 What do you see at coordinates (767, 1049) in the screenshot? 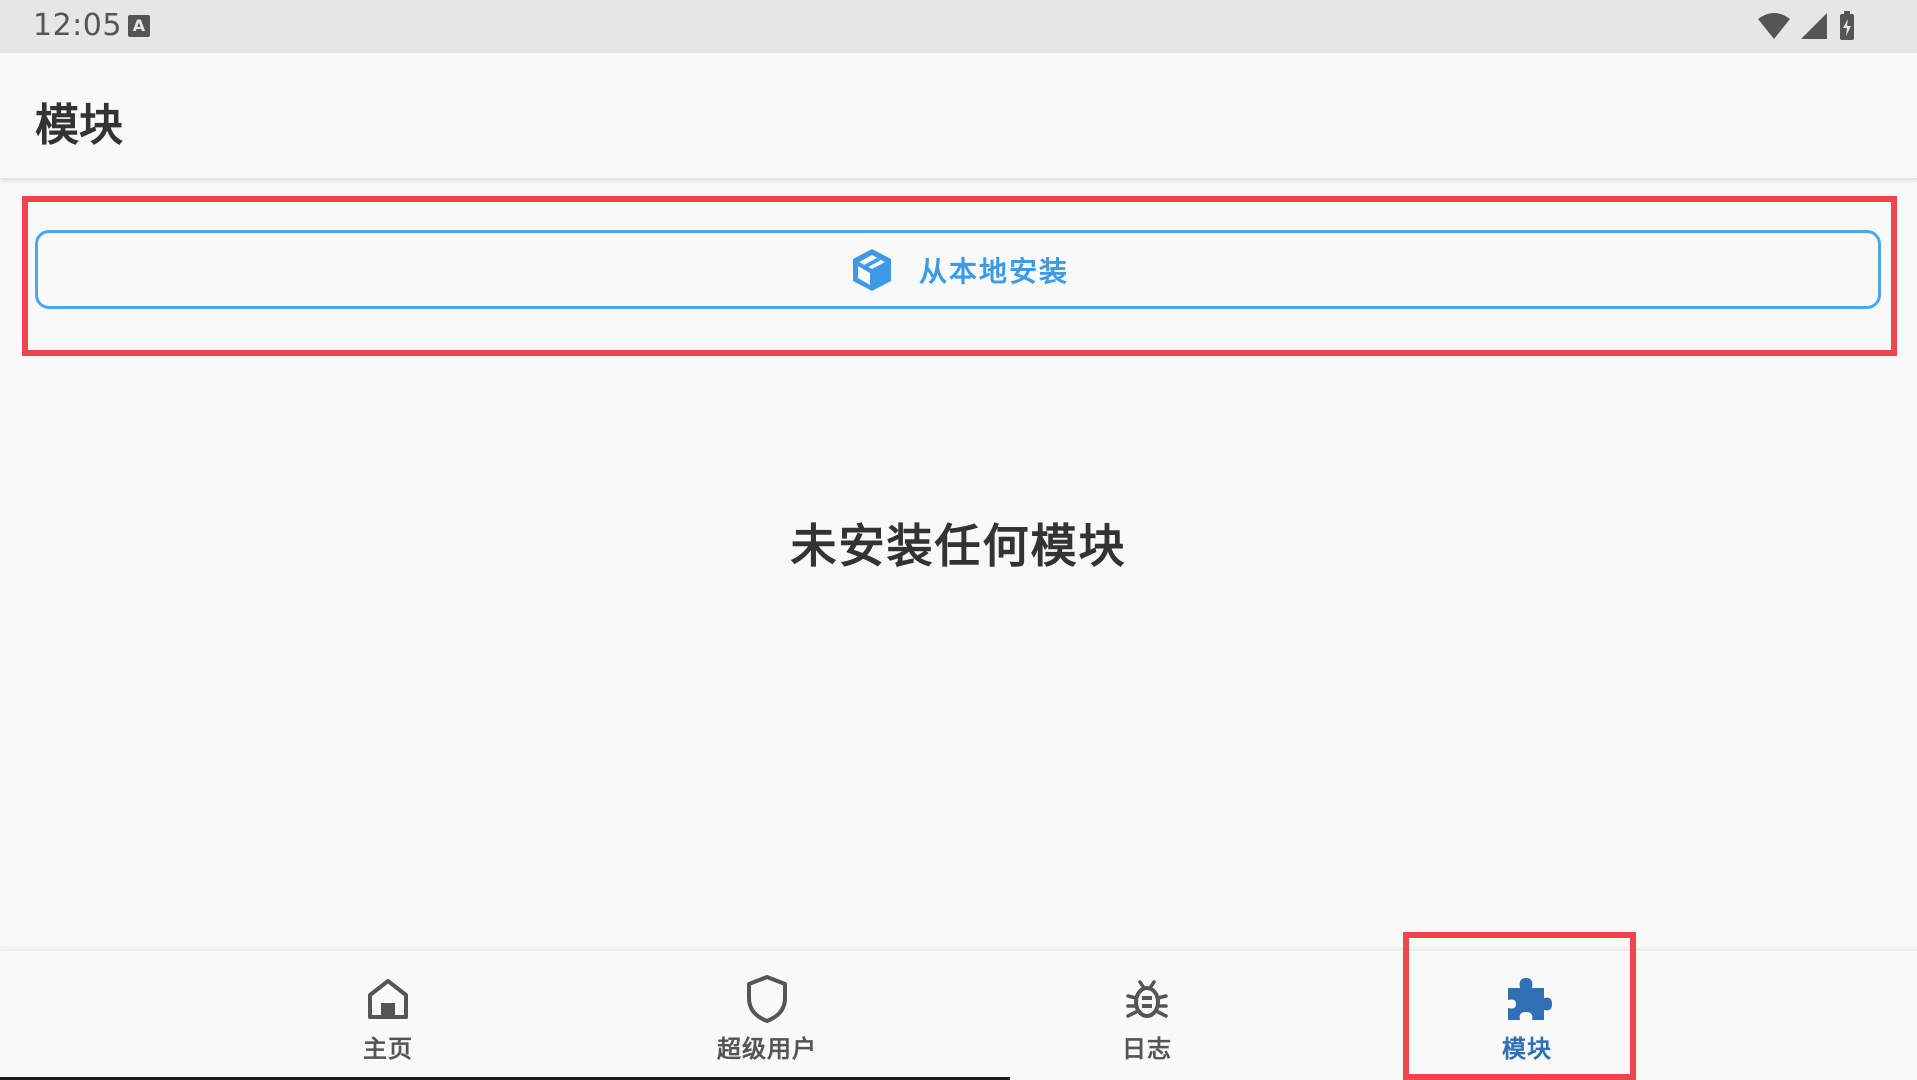
I see `nav-label-superuser: 超级用户` at bounding box center [767, 1049].